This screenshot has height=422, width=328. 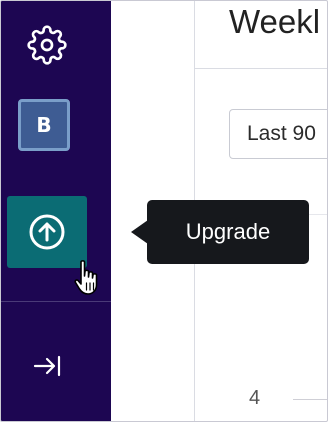 I want to click on date-range-select: Last 90, so click(x=278, y=134).